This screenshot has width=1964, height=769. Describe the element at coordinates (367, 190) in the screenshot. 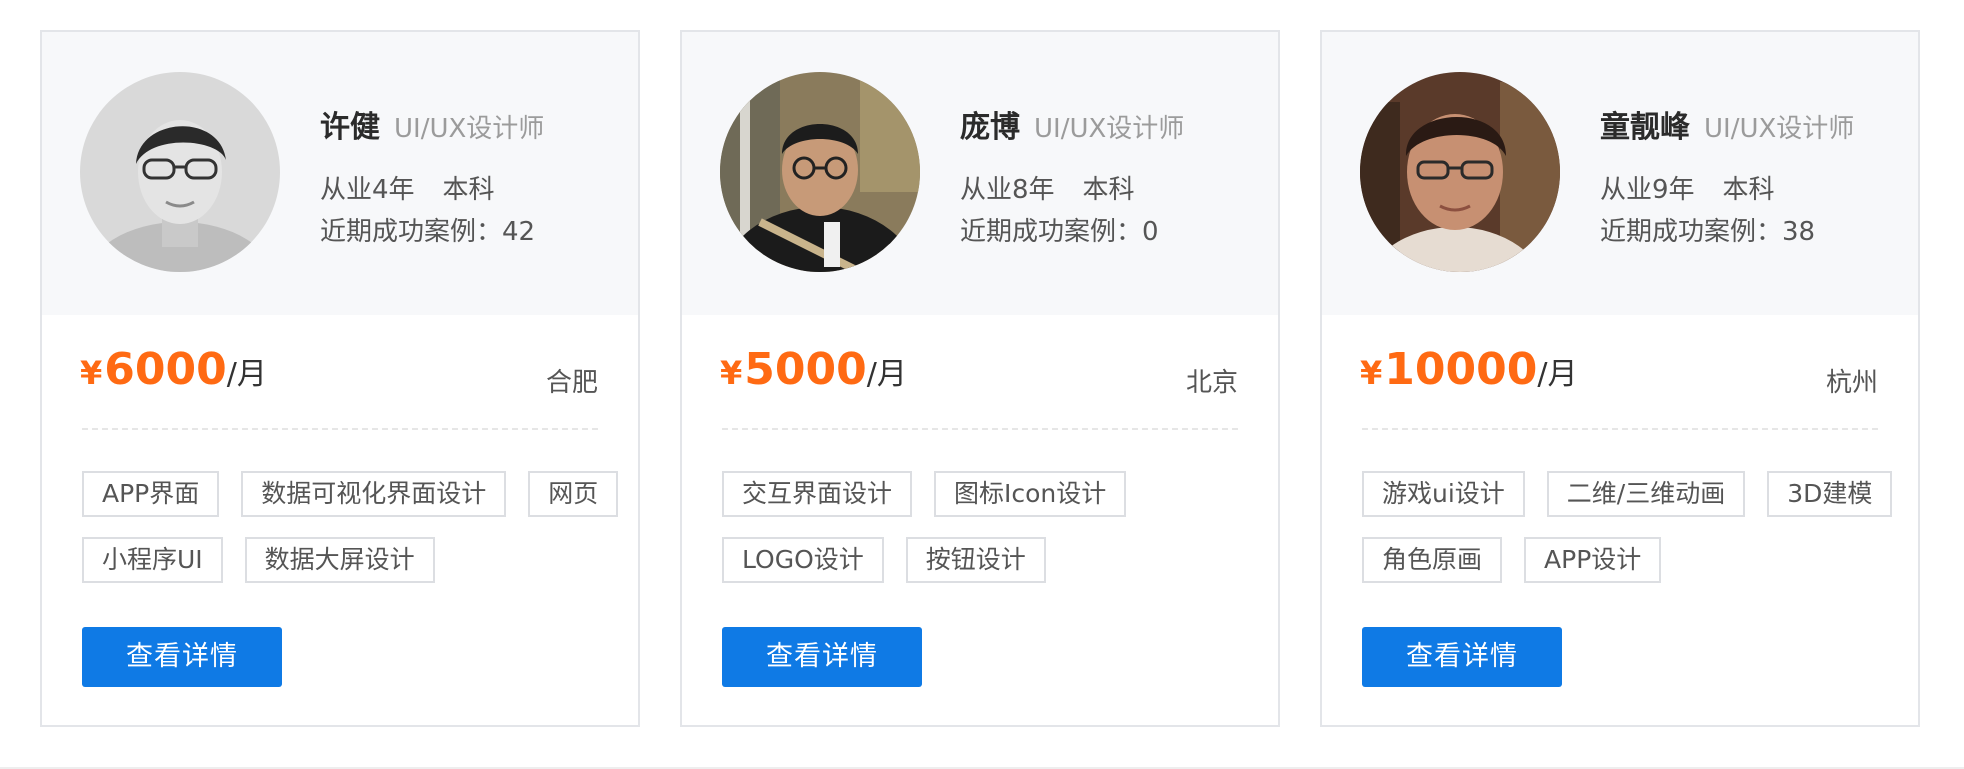

I see `experience: 从业4年` at that location.